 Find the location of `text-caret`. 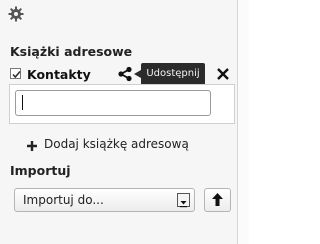

text-caret is located at coordinates (22, 102).